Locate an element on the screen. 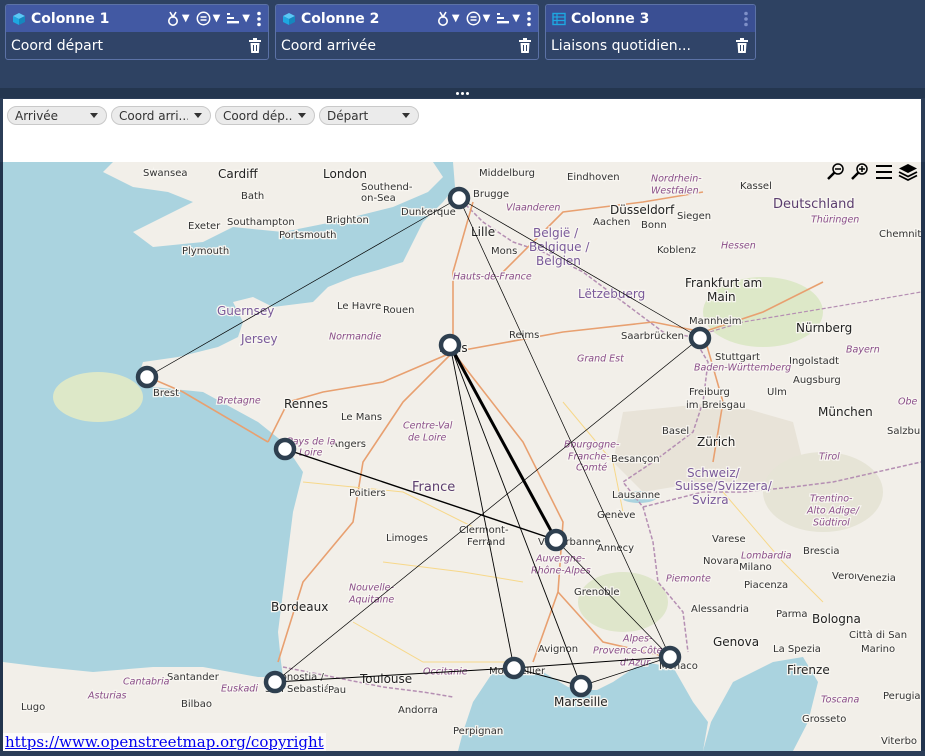  route-node-marker: Strasbourg/Karlsruhe is located at coordinates (700, 338).